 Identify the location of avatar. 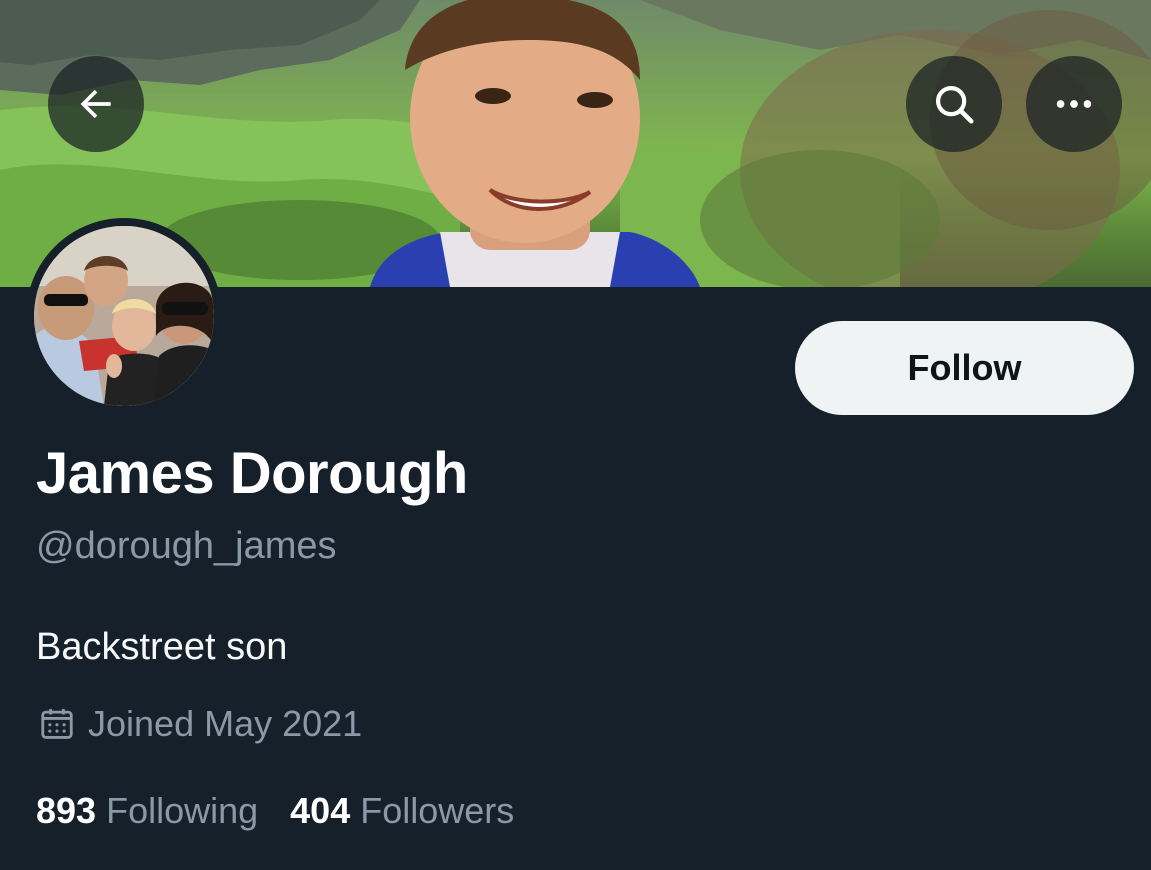
(124, 316).